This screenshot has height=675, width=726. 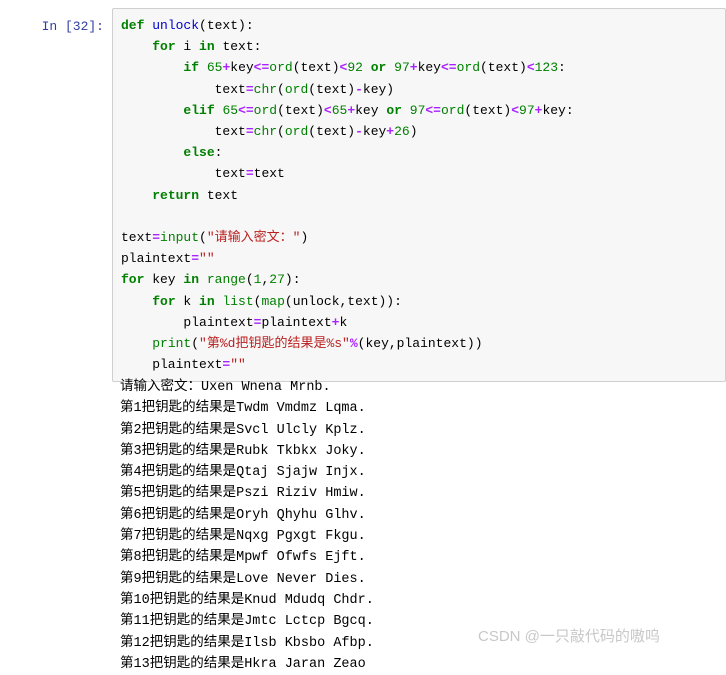 I want to click on code-token: 26, so click(x=402, y=132).